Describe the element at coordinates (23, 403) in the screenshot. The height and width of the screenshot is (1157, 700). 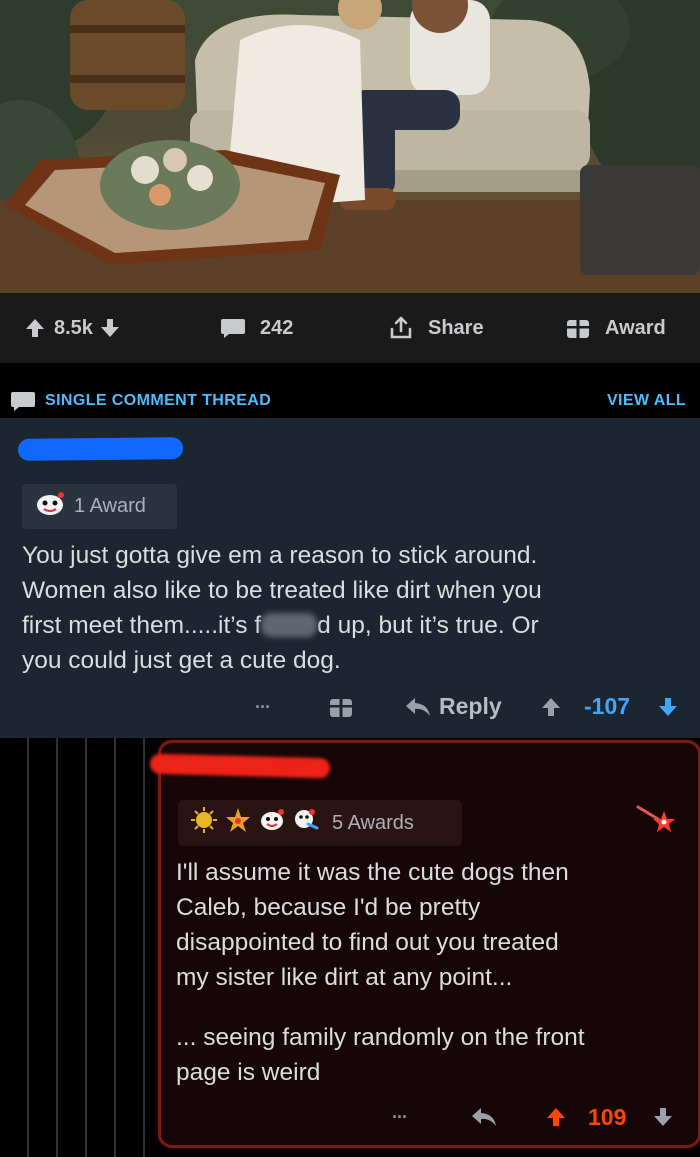
I see `comment-thread-icon` at that location.